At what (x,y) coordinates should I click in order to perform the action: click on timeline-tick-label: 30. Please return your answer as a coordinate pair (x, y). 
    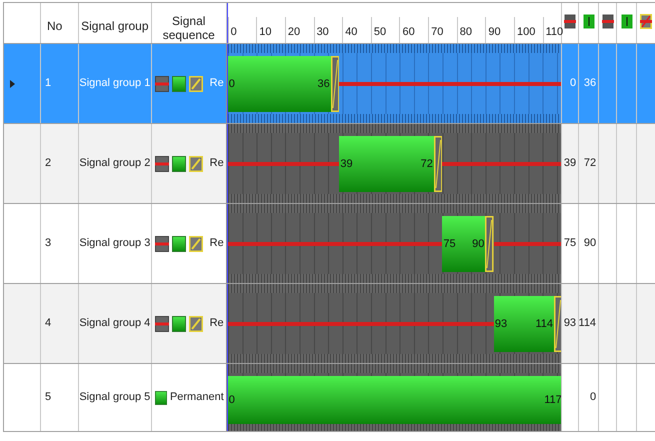
    Looking at the image, I should click on (322, 32).